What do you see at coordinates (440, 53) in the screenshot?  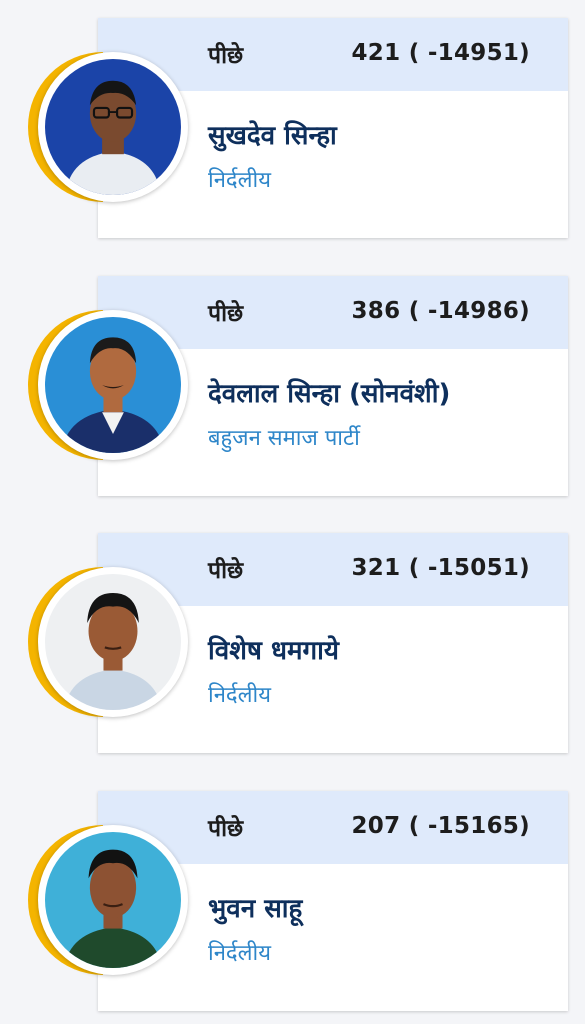 I see `vote-count: 421 ( -14951)` at bounding box center [440, 53].